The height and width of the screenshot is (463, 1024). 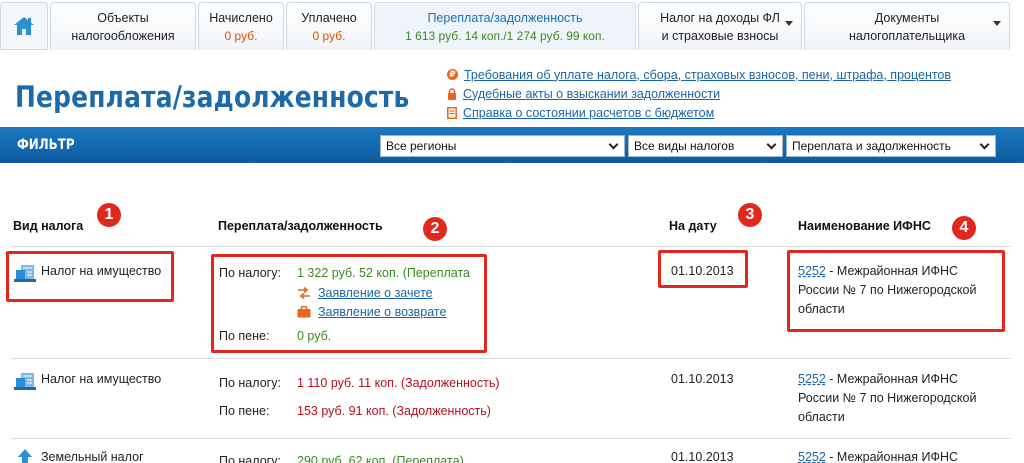 I want to click on link-budget-certificate: Справка о состоянии расчетов с бюджетом, so click(x=588, y=113).